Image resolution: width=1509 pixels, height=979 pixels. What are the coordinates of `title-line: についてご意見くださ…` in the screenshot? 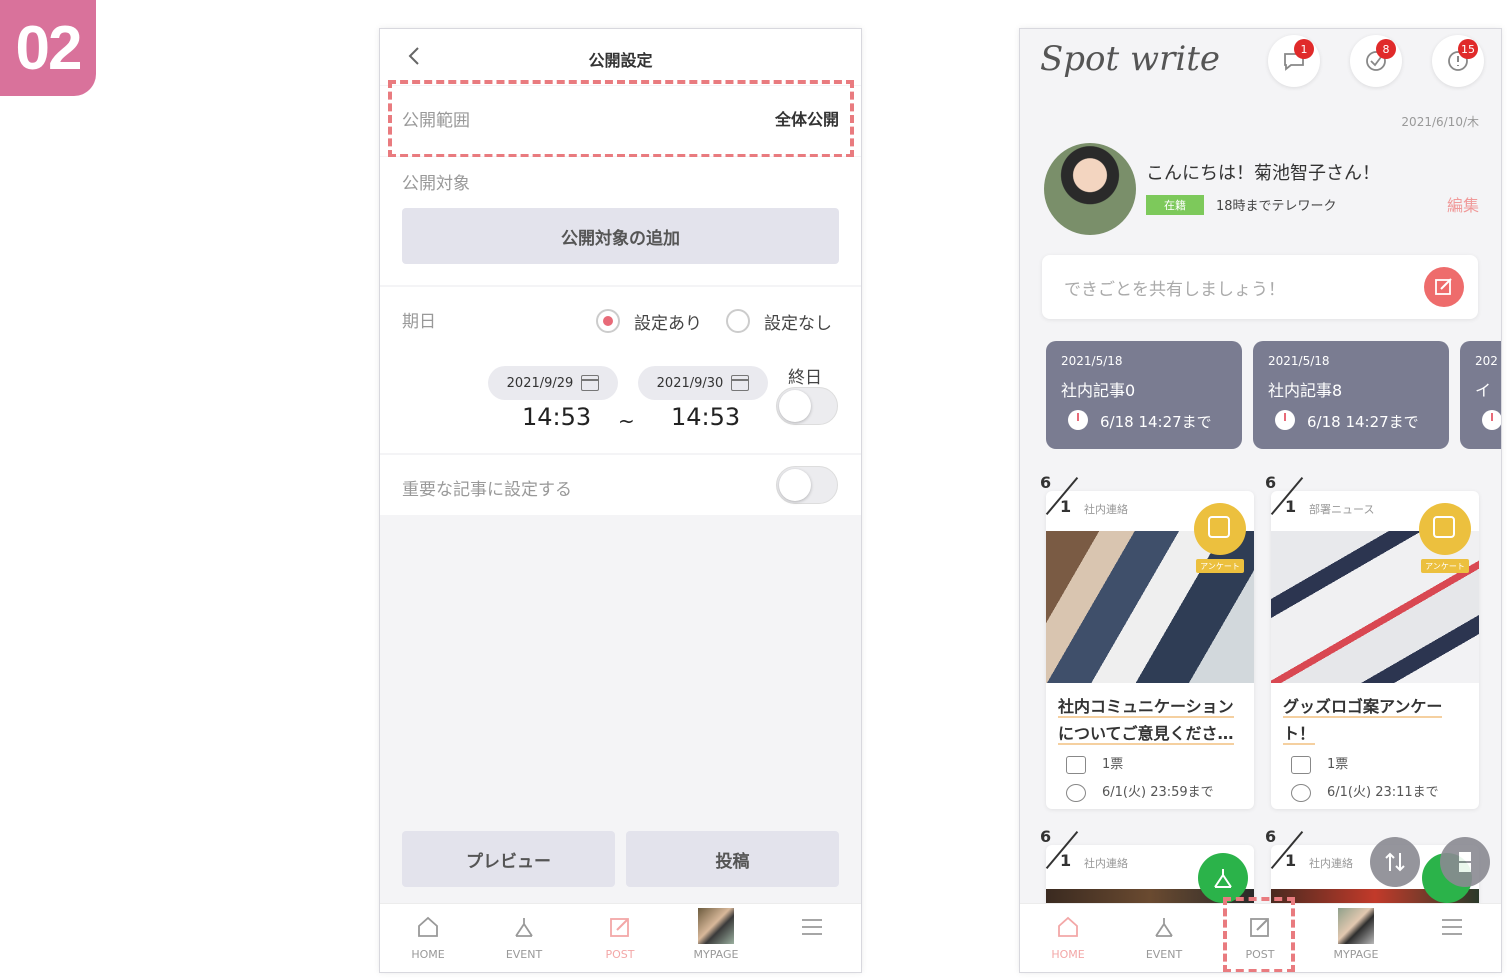 It's located at (1146, 734).